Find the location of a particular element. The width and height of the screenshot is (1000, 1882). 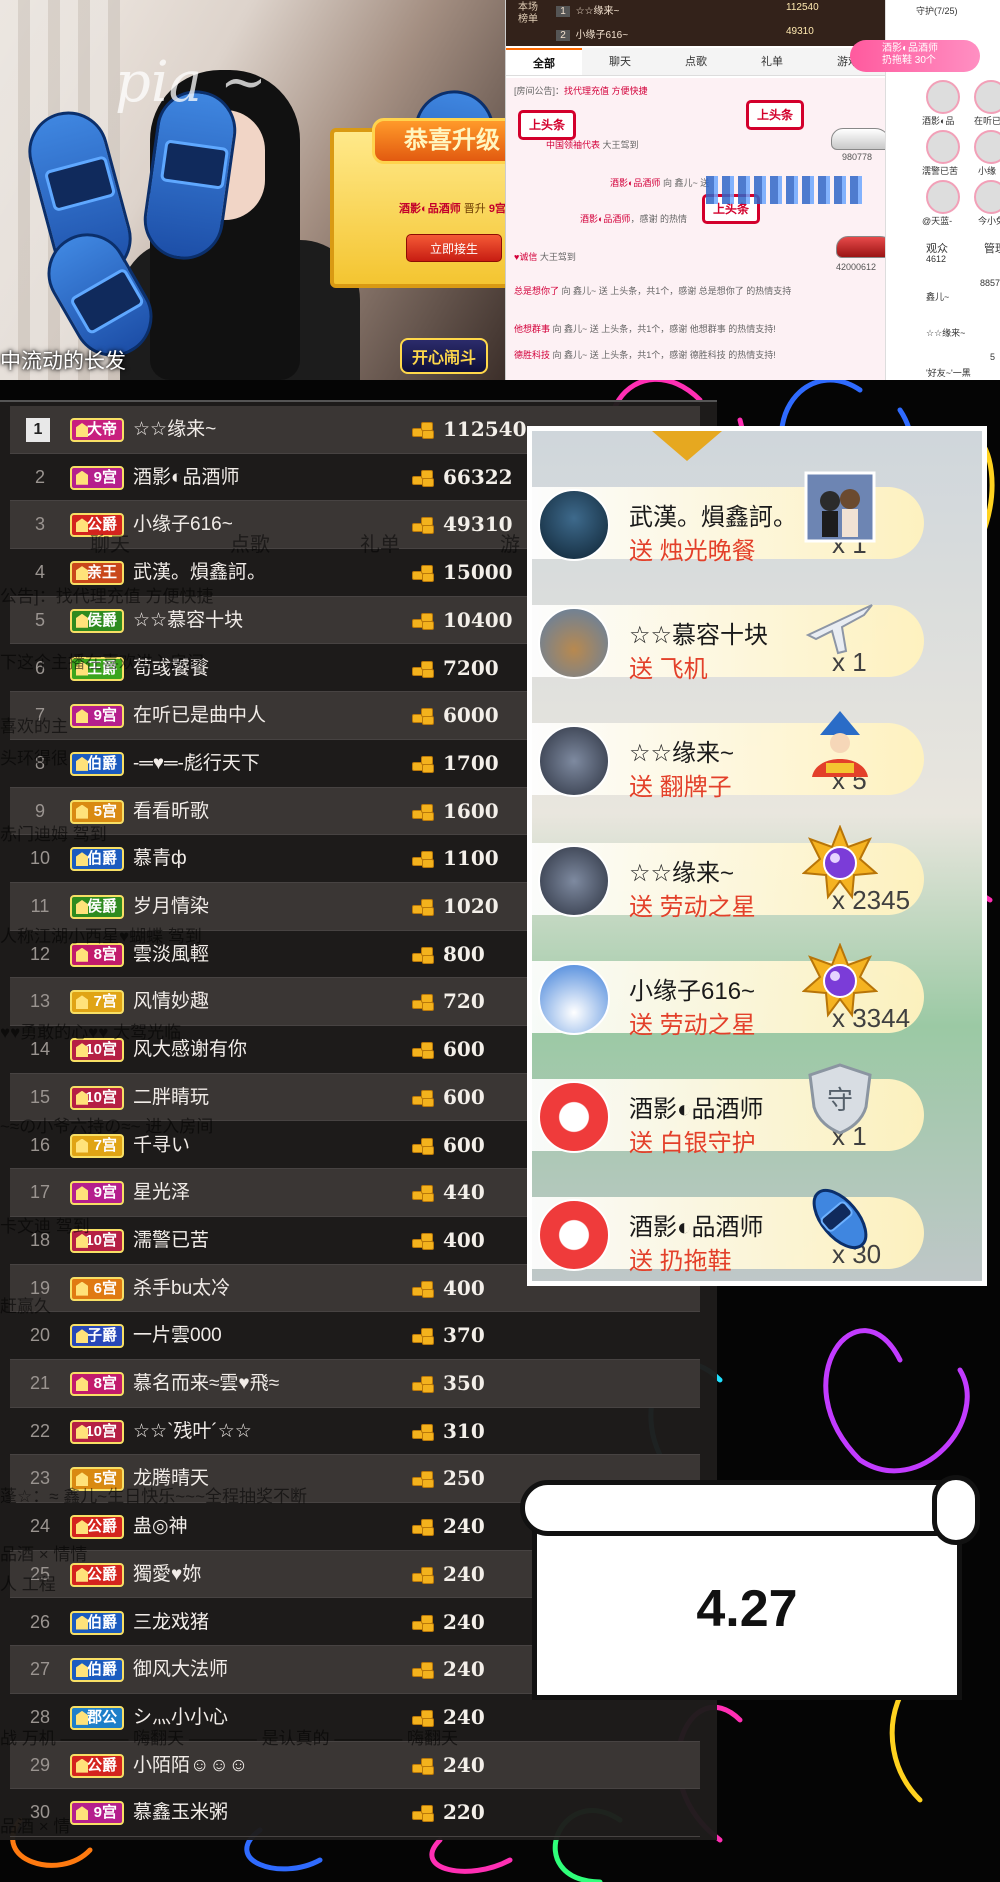

gift-notice-button: 酒影◐品酒师 扔拖鞋 30个 is located at coordinates (915, 56).